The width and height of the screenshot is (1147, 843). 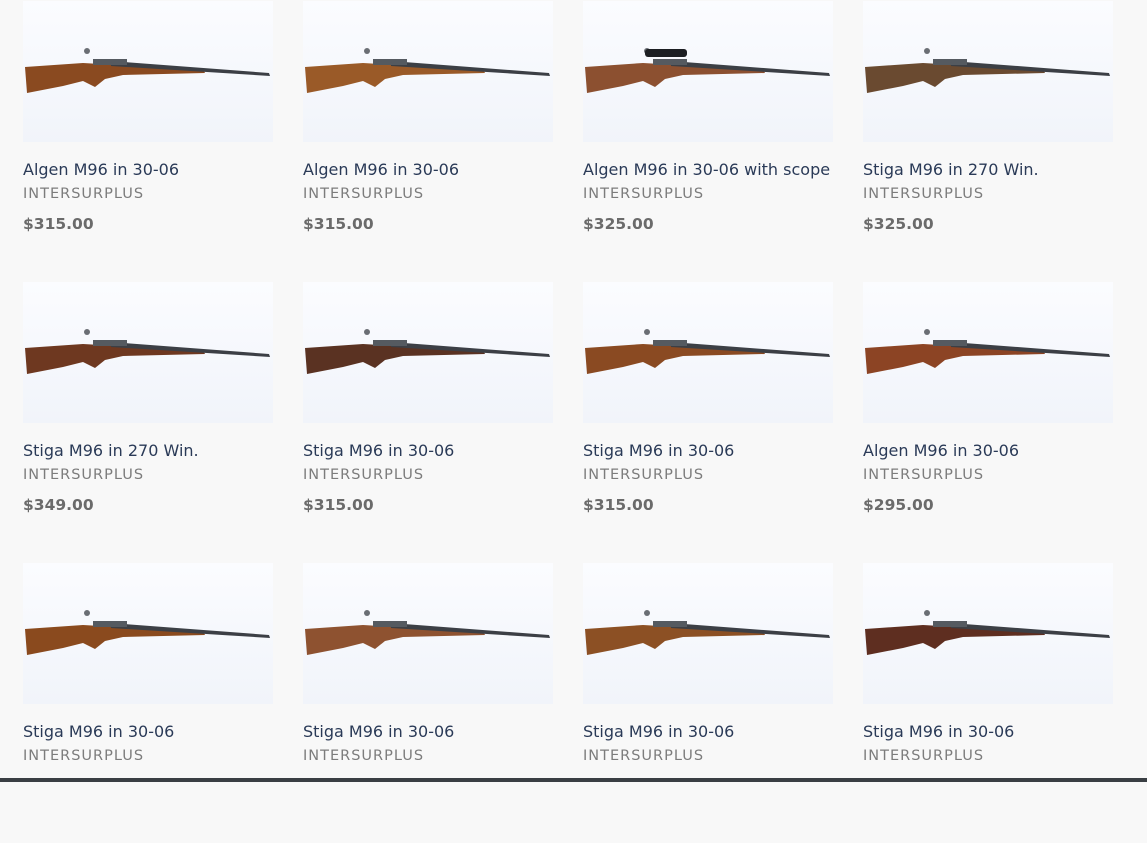 What do you see at coordinates (573, 780) in the screenshot?
I see `page-bottom-edge` at bounding box center [573, 780].